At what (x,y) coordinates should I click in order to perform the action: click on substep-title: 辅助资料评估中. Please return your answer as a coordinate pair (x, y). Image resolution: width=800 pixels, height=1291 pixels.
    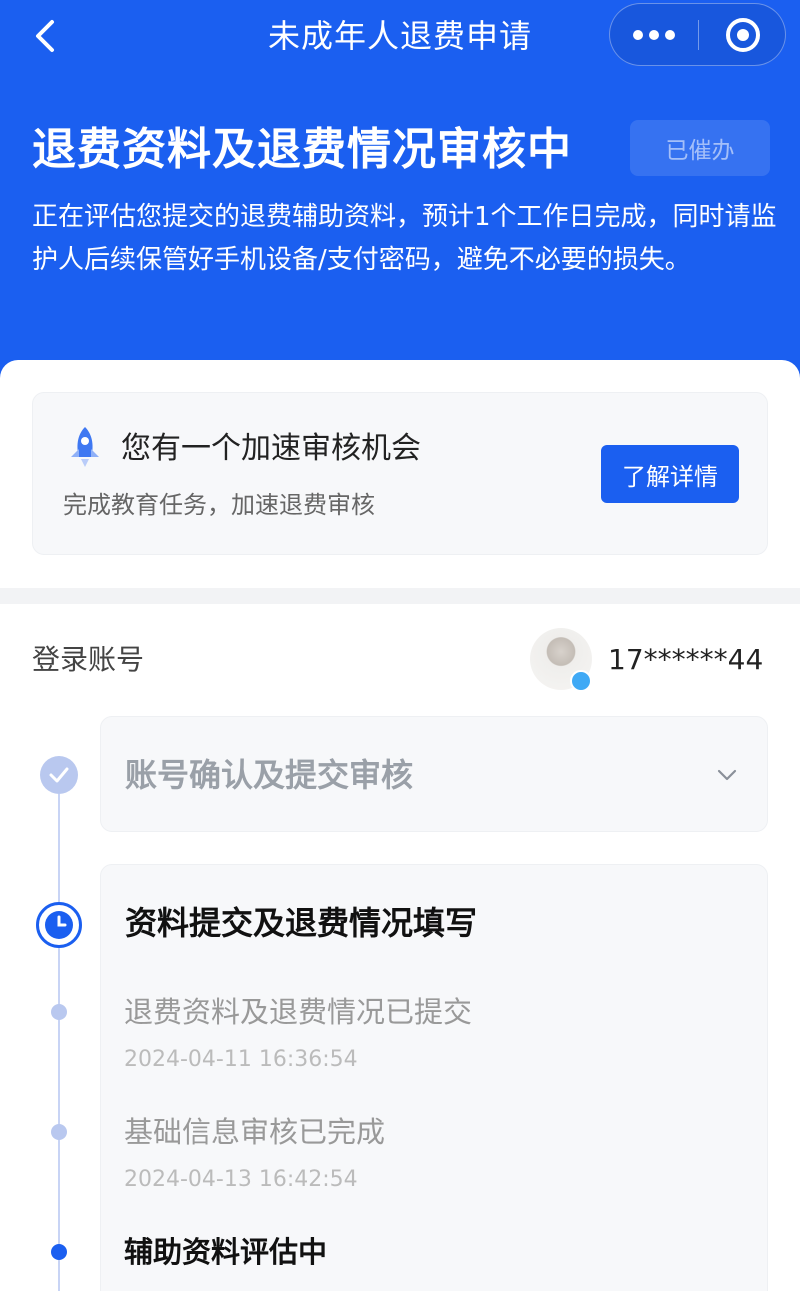
    Looking at the image, I should click on (226, 1252).